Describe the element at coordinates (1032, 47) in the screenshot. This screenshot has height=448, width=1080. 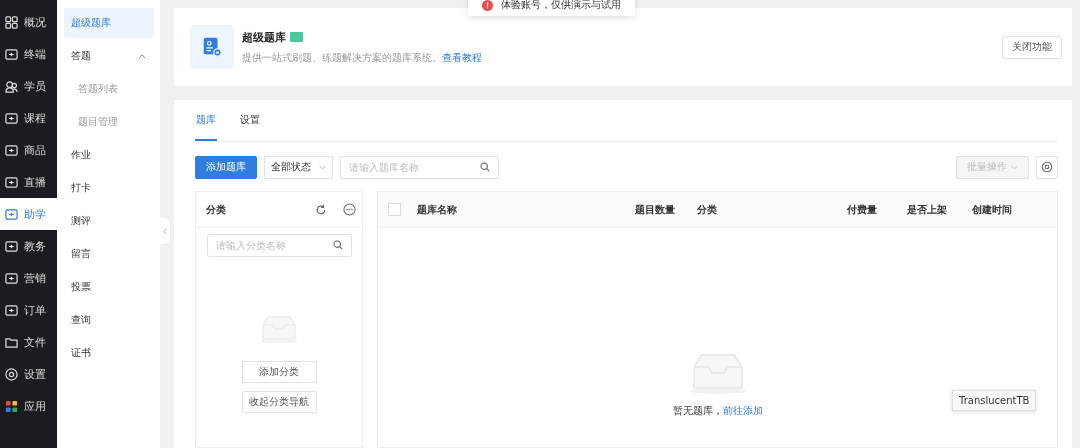
I see `disable-feature-button: 关闭功能` at that location.